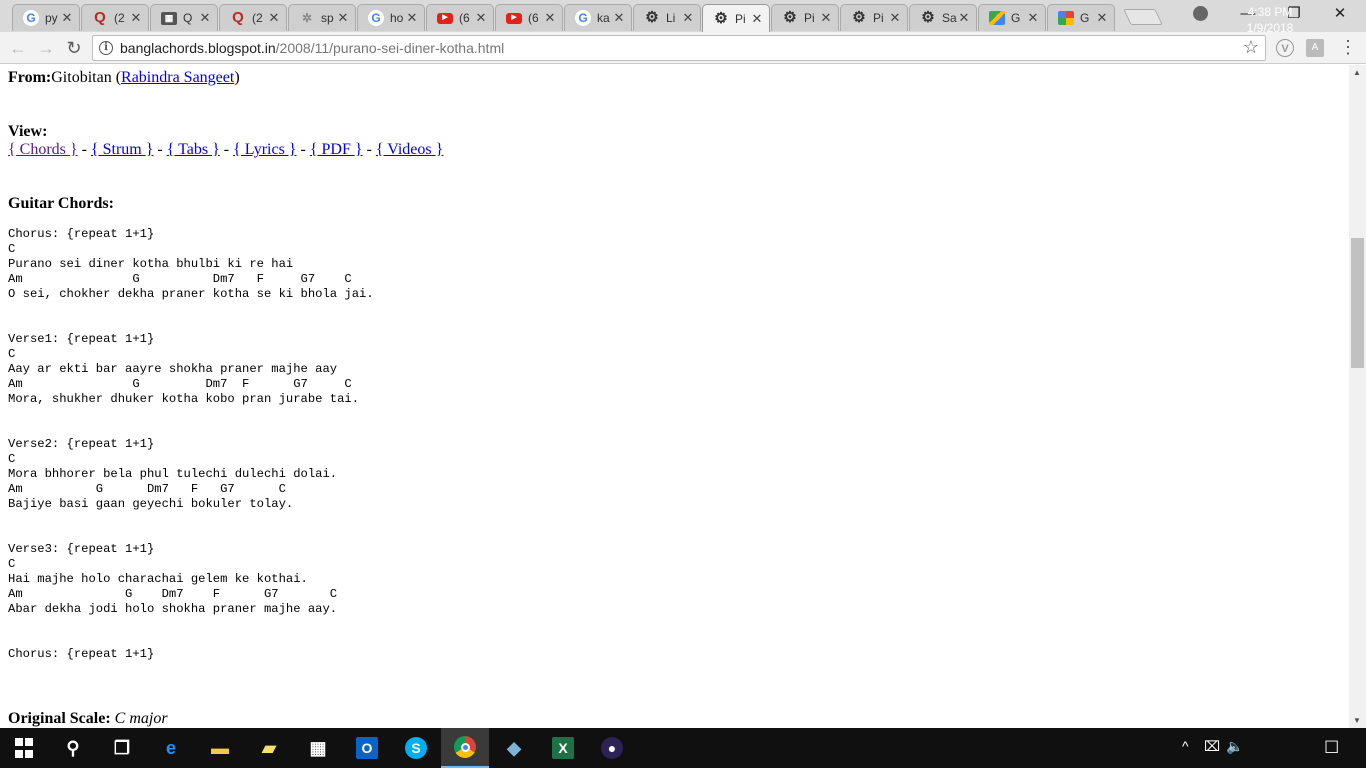 This screenshot has width=1366, height=768. Describe the element at coordinates (322, 17) in the screenshot. I see `browser-tab: ✲ sp ✕` at that location.